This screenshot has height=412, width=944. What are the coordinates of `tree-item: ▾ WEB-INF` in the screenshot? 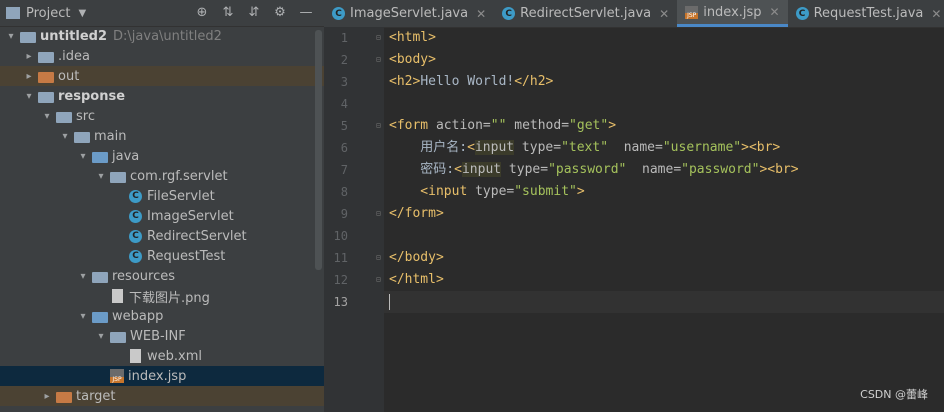 It's located at (162, 336).